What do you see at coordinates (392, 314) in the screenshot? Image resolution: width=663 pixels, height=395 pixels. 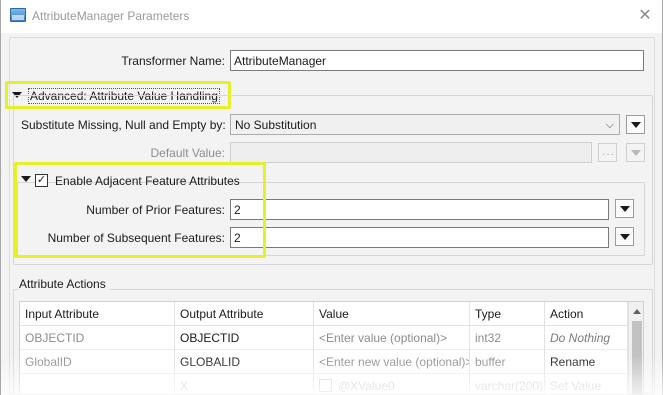 I see `column-header-value: Value` at bounding box center [392, 314].